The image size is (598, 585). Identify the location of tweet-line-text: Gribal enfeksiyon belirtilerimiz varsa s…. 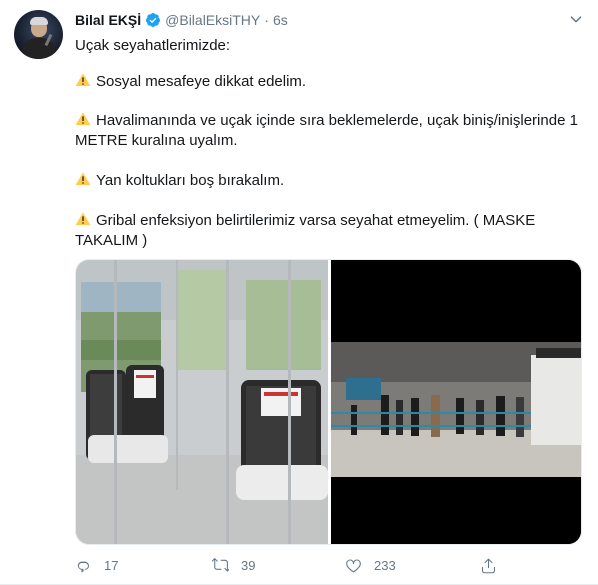
(305, 230).